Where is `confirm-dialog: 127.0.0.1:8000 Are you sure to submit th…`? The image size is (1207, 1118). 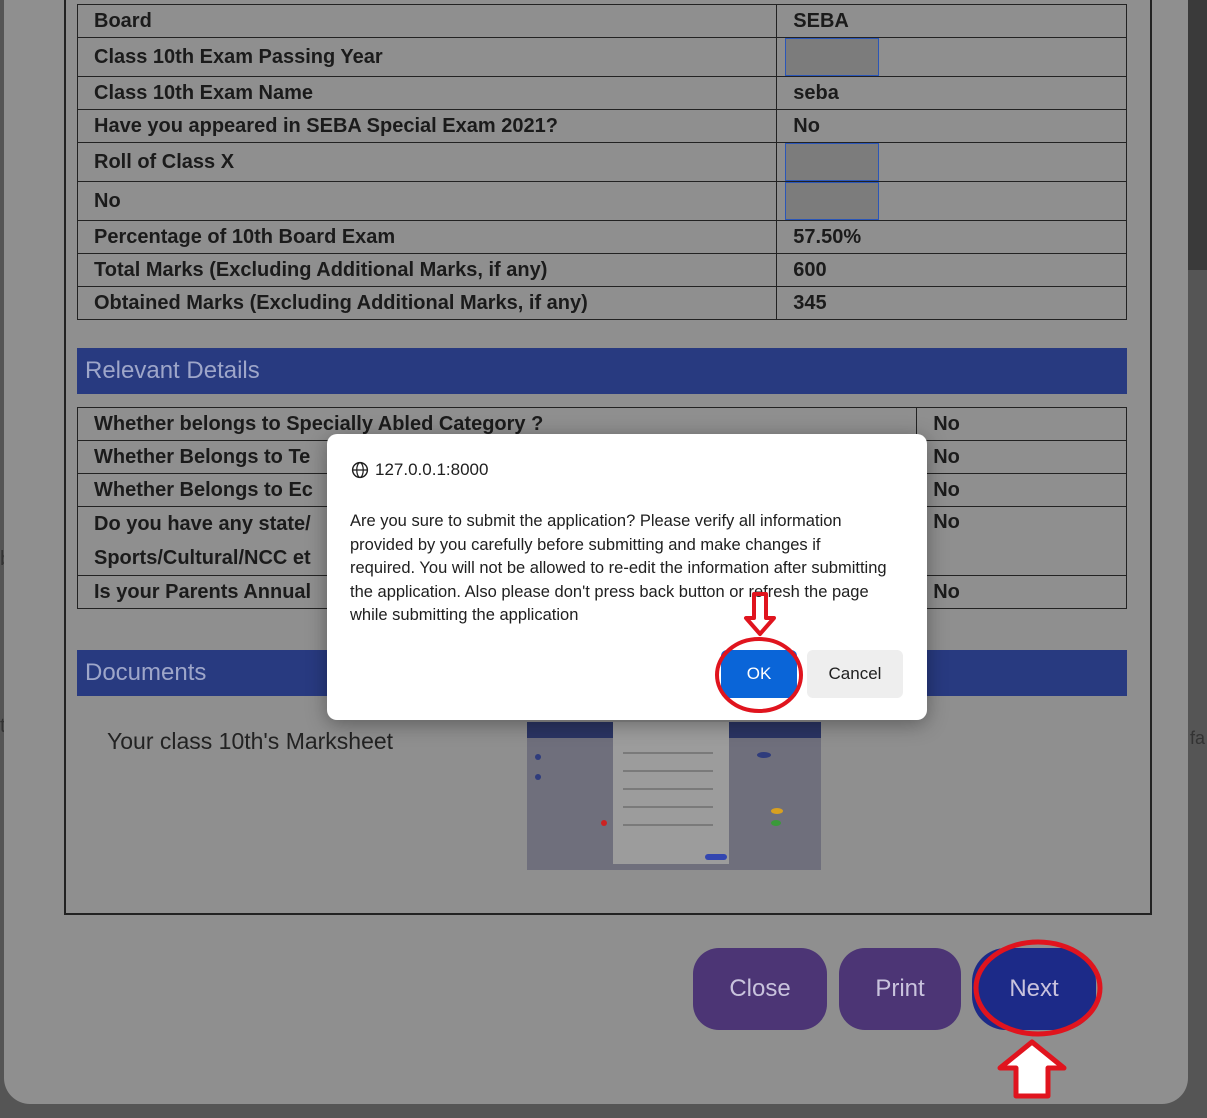 confirm-dialog: 127.0.0.1:8000 Are you sure to submit th… is located at coordinates (627, 577).